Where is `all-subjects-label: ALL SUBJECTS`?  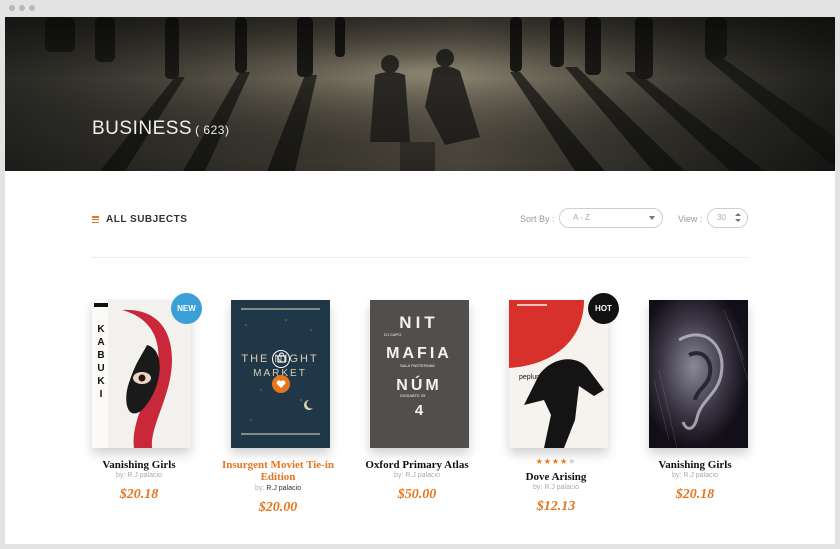
all-subjects-label: ALL SUBJECTS is located at coordinates (147, 219).